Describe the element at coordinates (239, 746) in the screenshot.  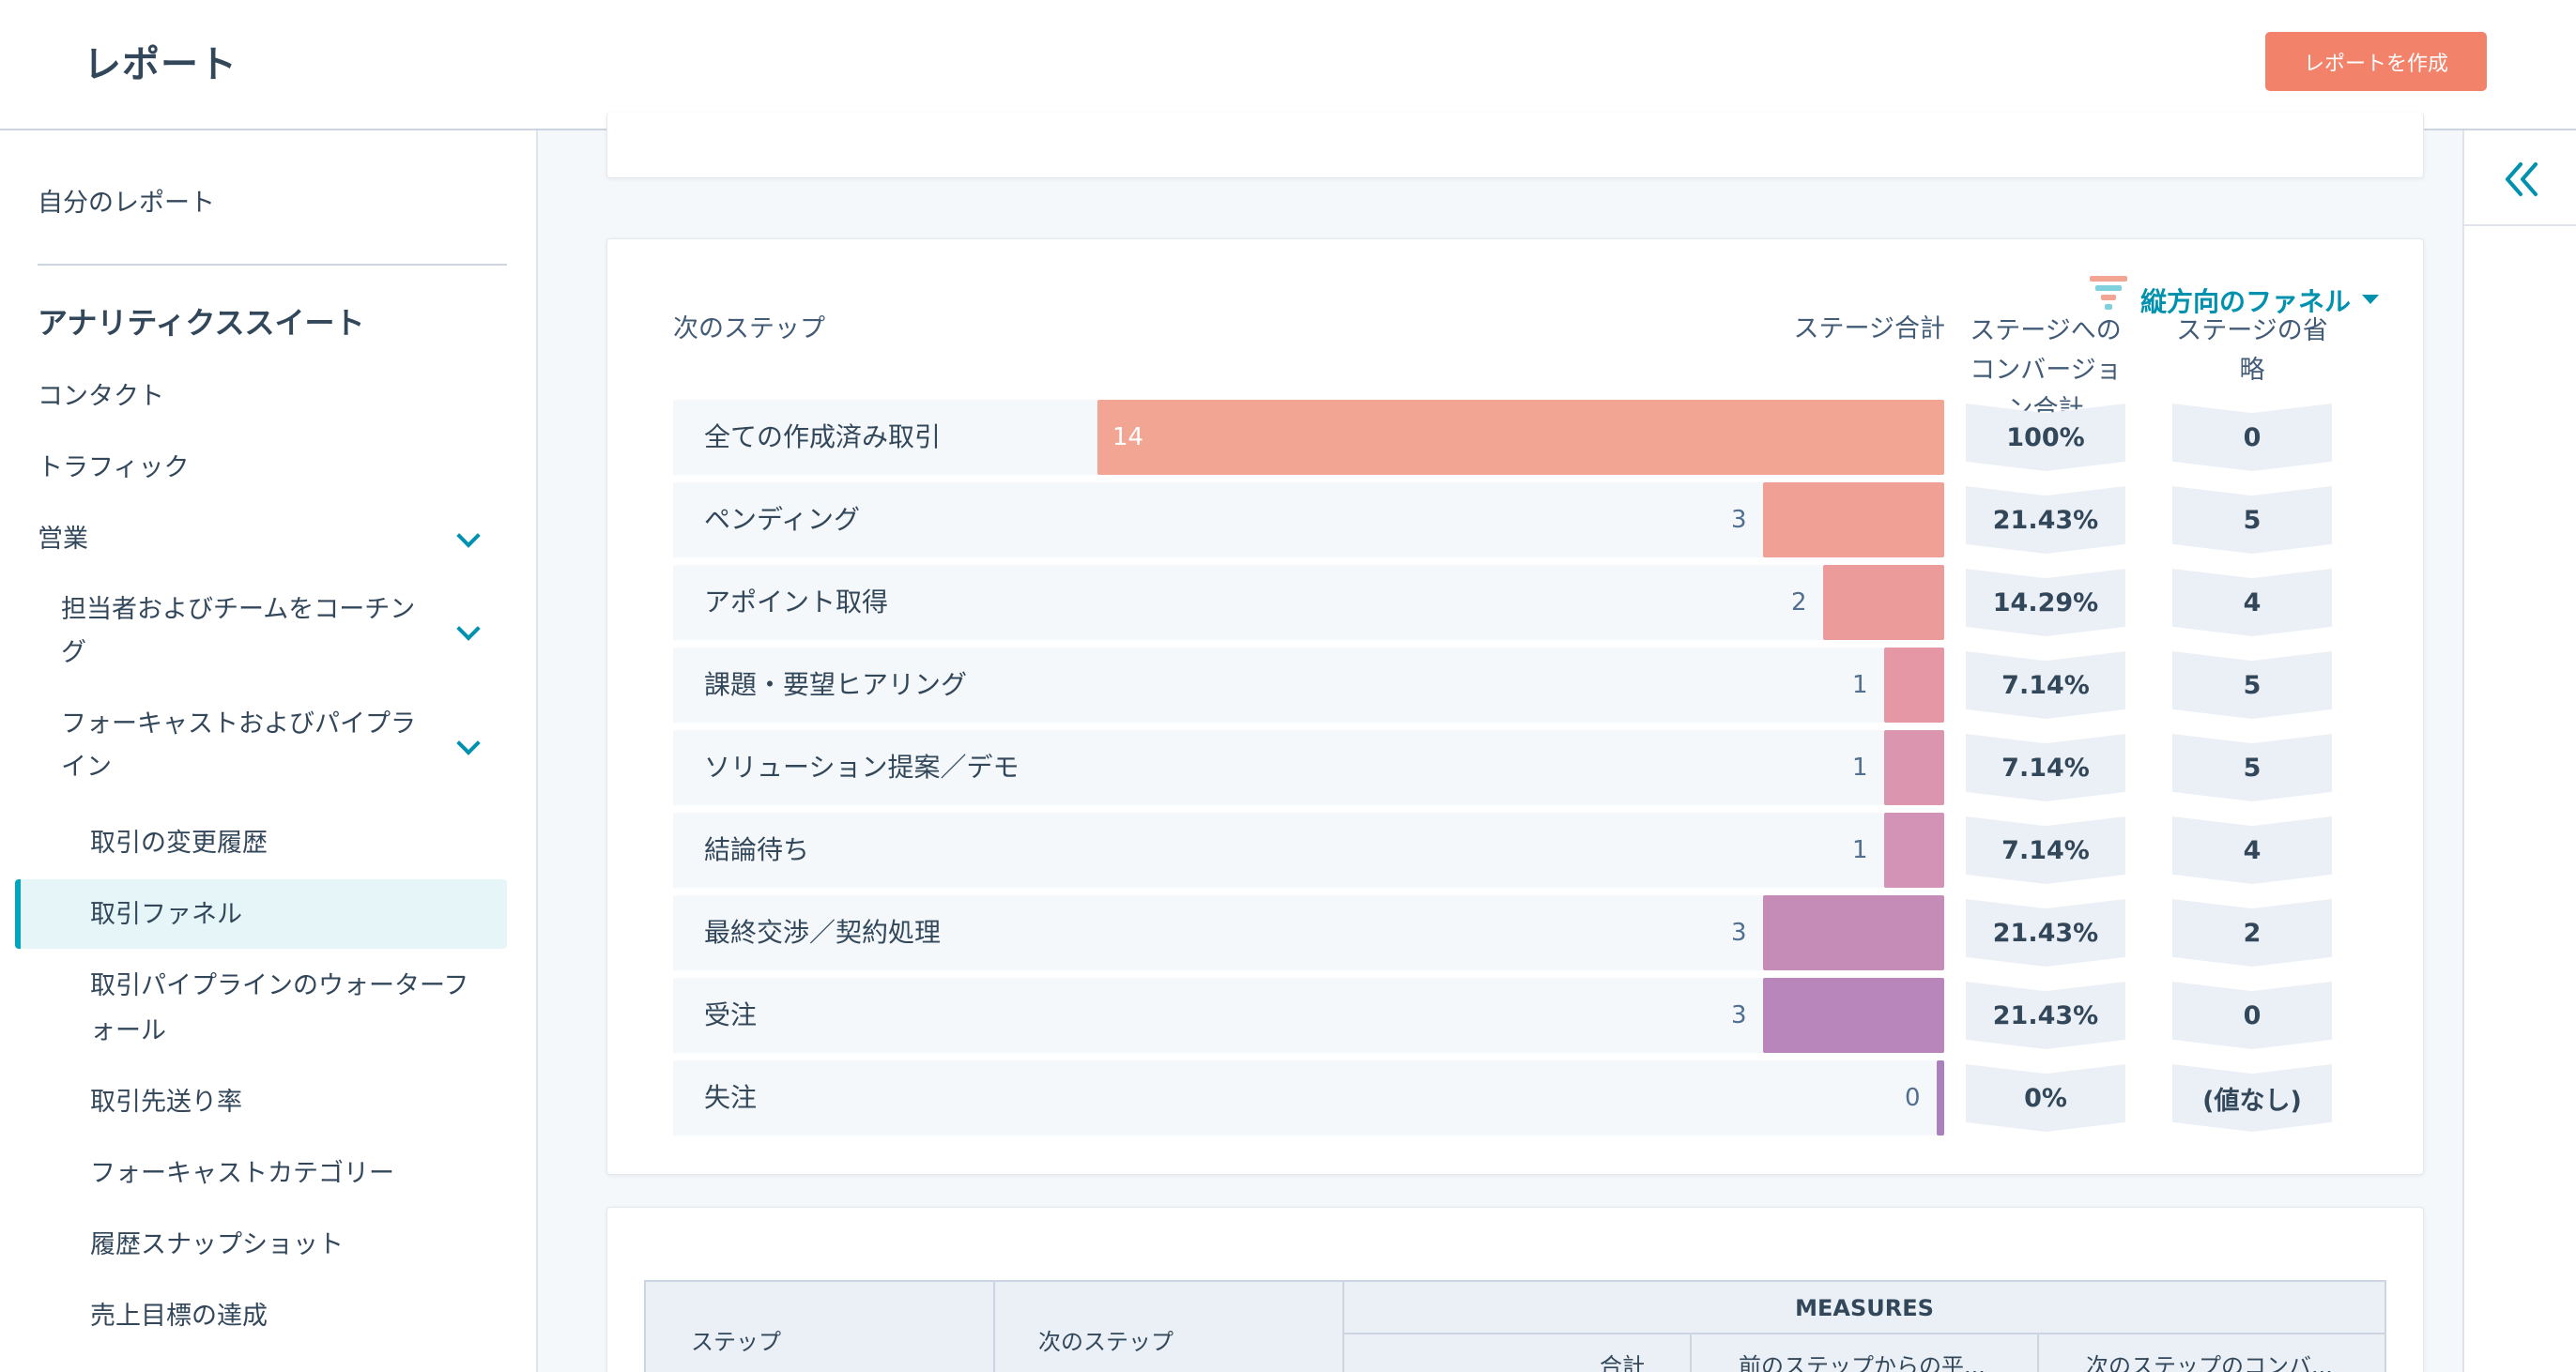
I see `sidebar-item-forecast-pipeline: フォーキャストおよびパイプラ イン` at that location.